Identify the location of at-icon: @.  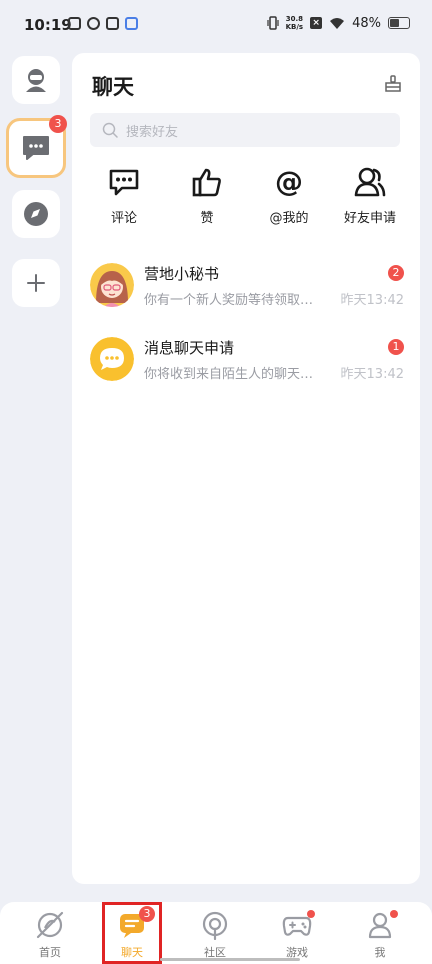
(289, 182).